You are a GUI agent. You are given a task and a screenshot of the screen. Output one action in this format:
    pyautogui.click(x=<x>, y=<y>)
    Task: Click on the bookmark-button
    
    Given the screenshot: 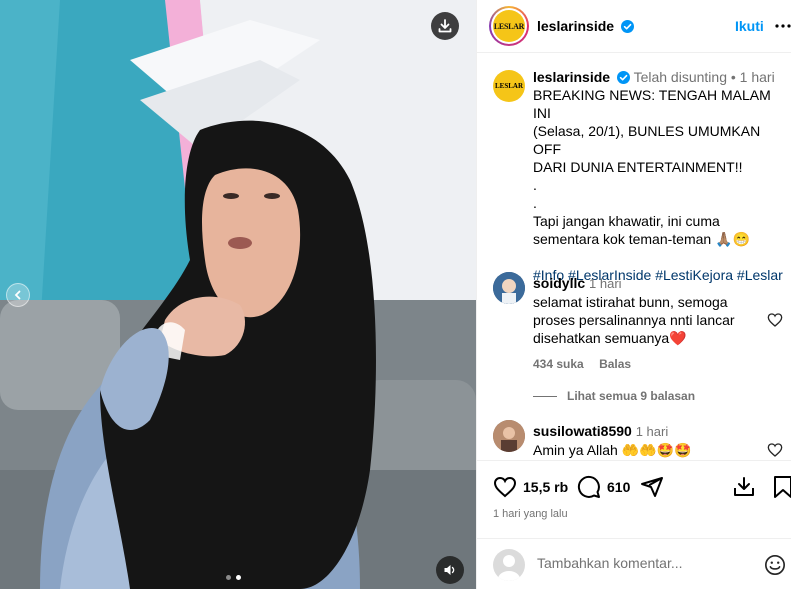 What is the action you would take?
    pyautogui.click(x=781, y=487)
    